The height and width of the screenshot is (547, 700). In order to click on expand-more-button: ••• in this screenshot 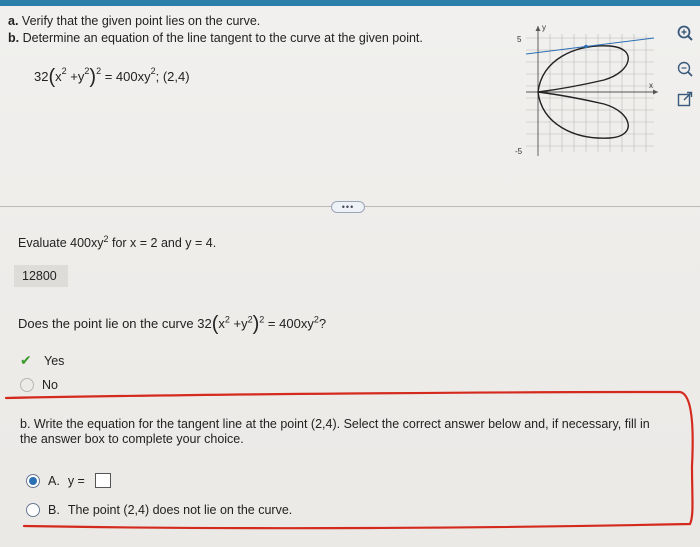, I will do `click(348, 207)`.